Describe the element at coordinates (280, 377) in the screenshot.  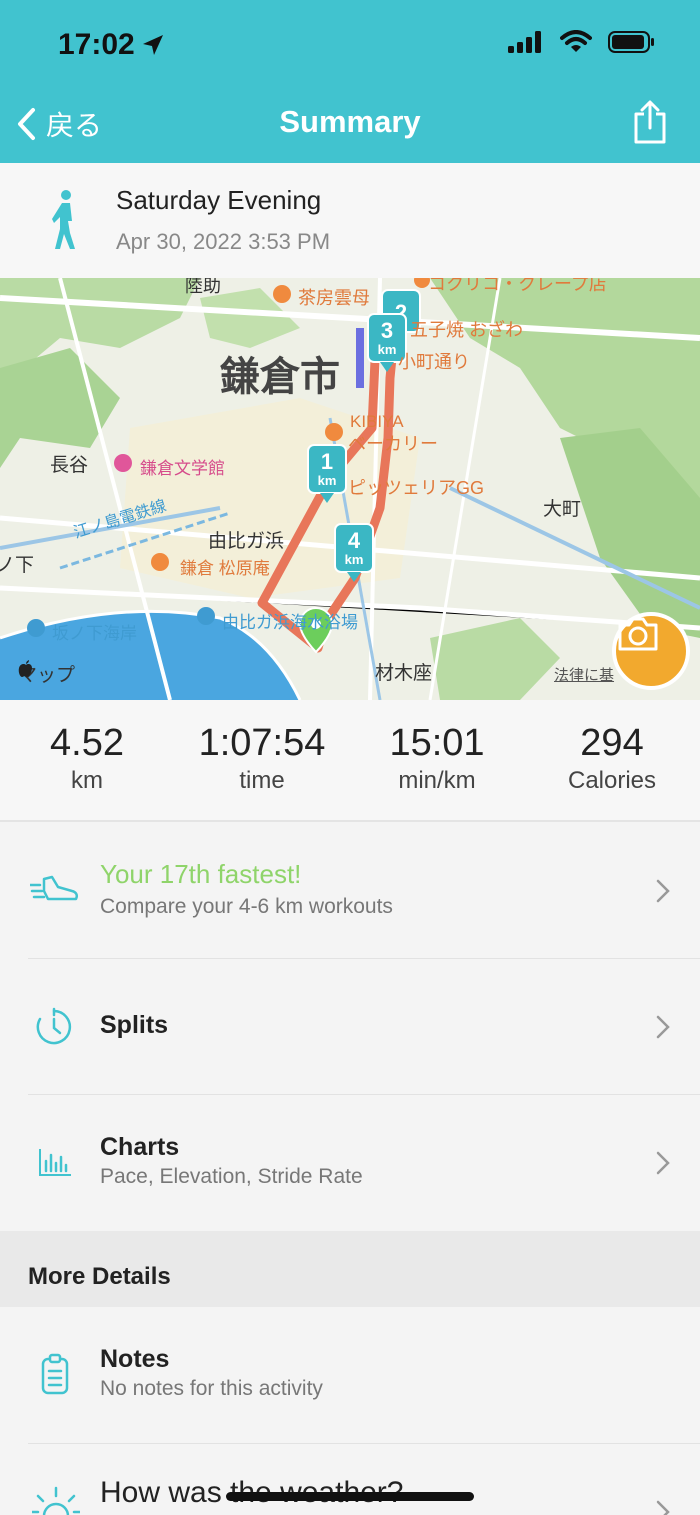
I see `map-label-kamakura: 鎌倉市` at that location.